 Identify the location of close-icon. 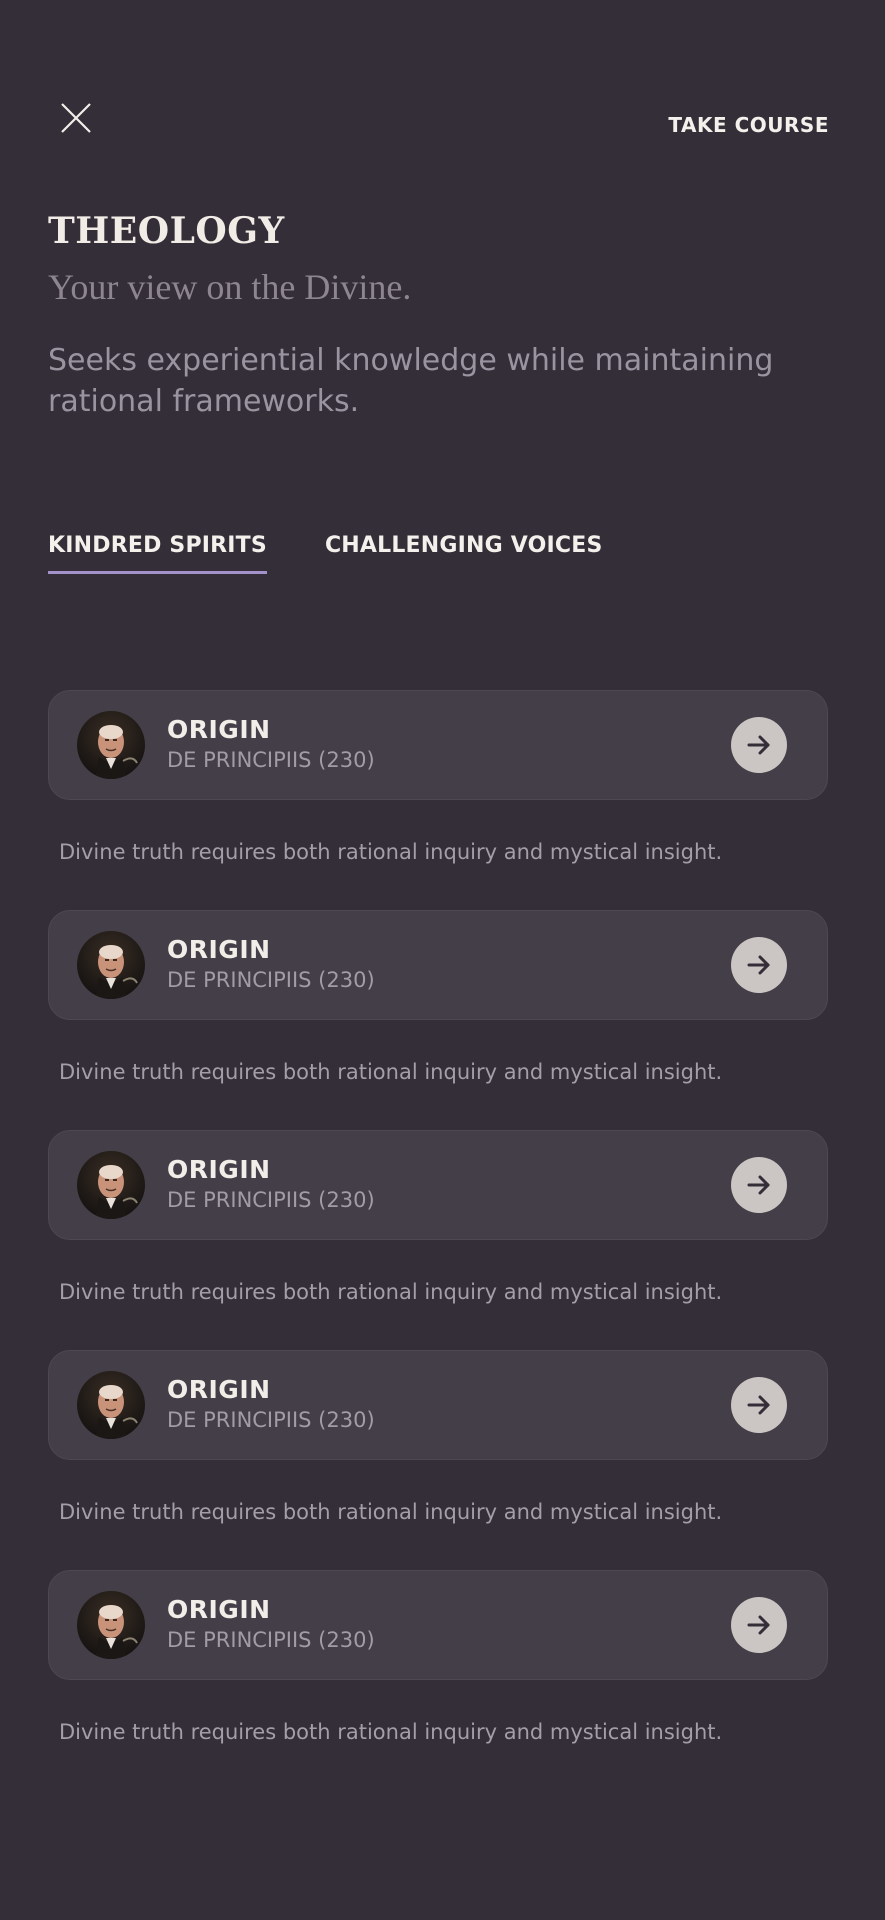
(76, 118).